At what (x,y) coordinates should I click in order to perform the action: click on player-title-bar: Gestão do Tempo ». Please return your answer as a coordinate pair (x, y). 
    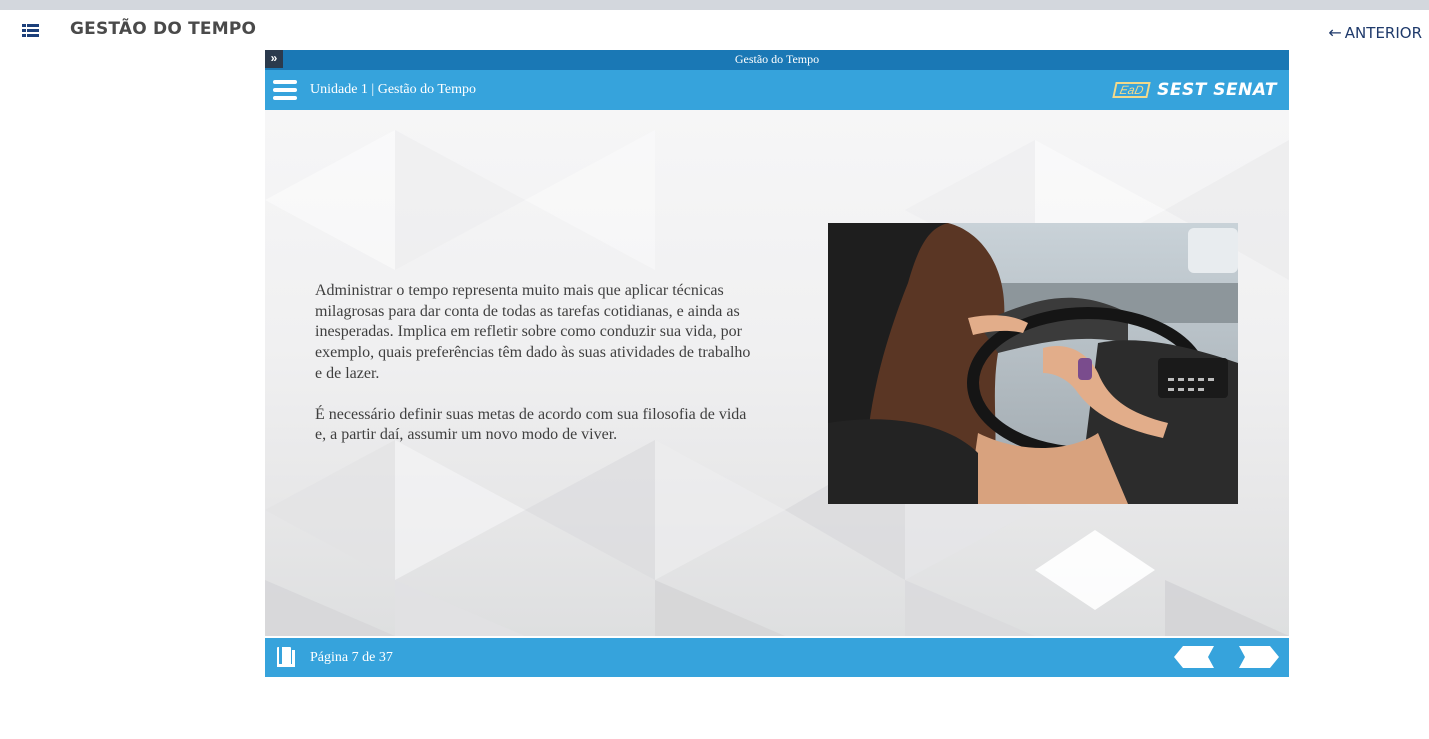
    Looking at the image, I should click on (777, 60).